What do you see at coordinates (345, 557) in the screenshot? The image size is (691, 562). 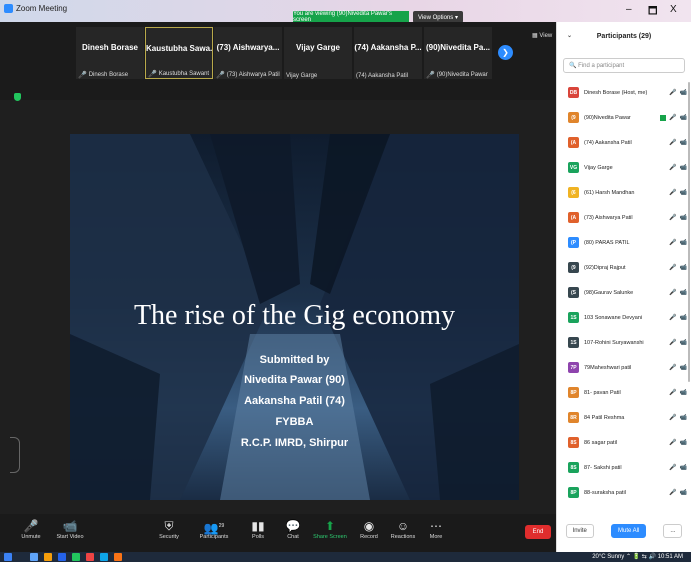 I see `windows-taskbar: 20°C Sunny ⌃ 🔋 ⇆ 🔊 10:51 AM` at bounding box center [345, 557].